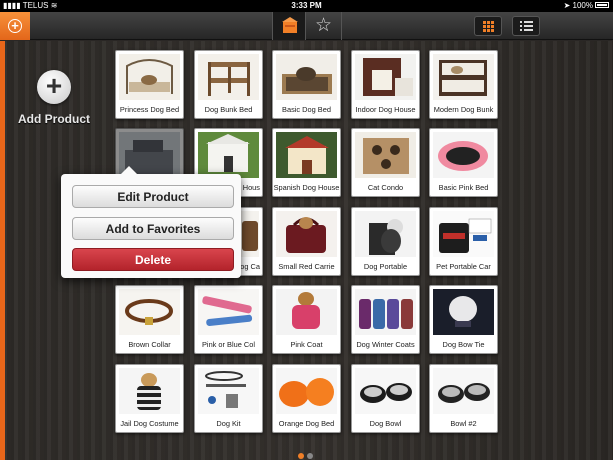 This screenshot has height=460, width=613. I want to click on product-card: Dog Kit, so click(228, 398).